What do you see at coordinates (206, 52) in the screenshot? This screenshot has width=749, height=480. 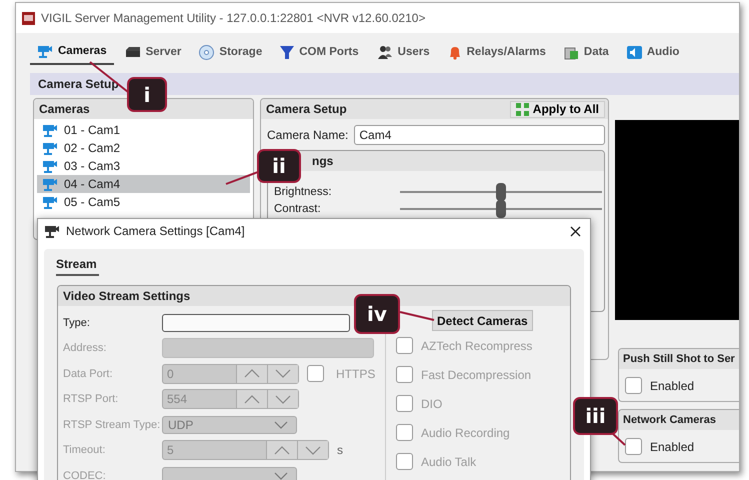 I see `disc-icon` at bounding box center [206, 52].